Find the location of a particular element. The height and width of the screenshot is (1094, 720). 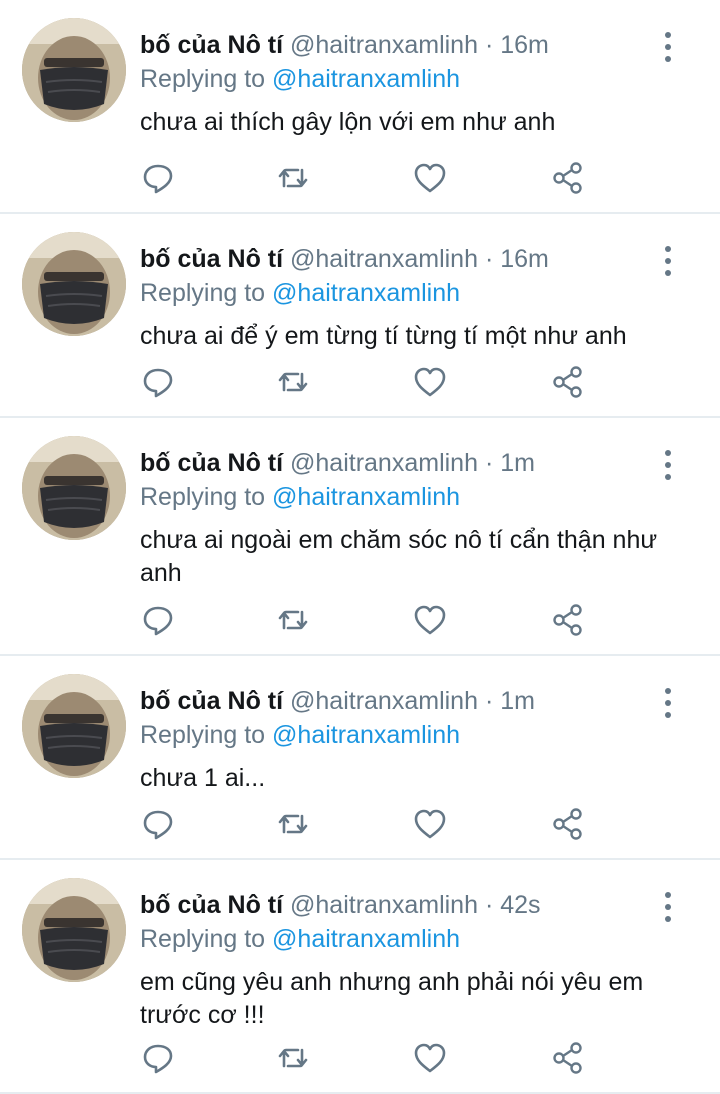

tweet-text: chưa ai thích gây lộn với em như anh is located at coordinates (348, 122).